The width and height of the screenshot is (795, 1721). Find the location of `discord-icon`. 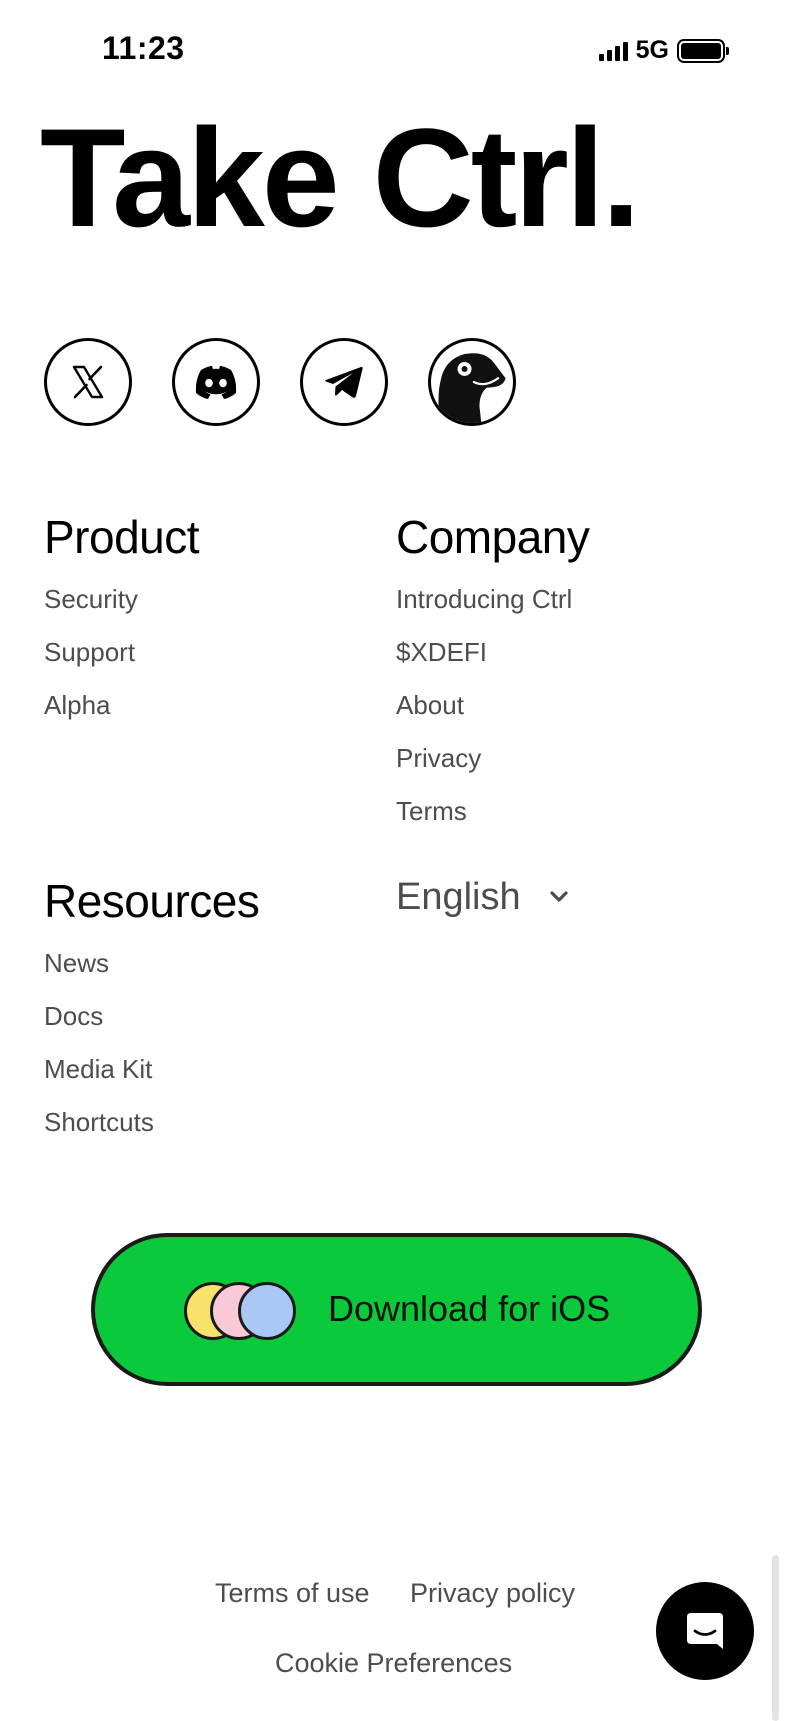

discord-icon is located at coordinates (216, 382).